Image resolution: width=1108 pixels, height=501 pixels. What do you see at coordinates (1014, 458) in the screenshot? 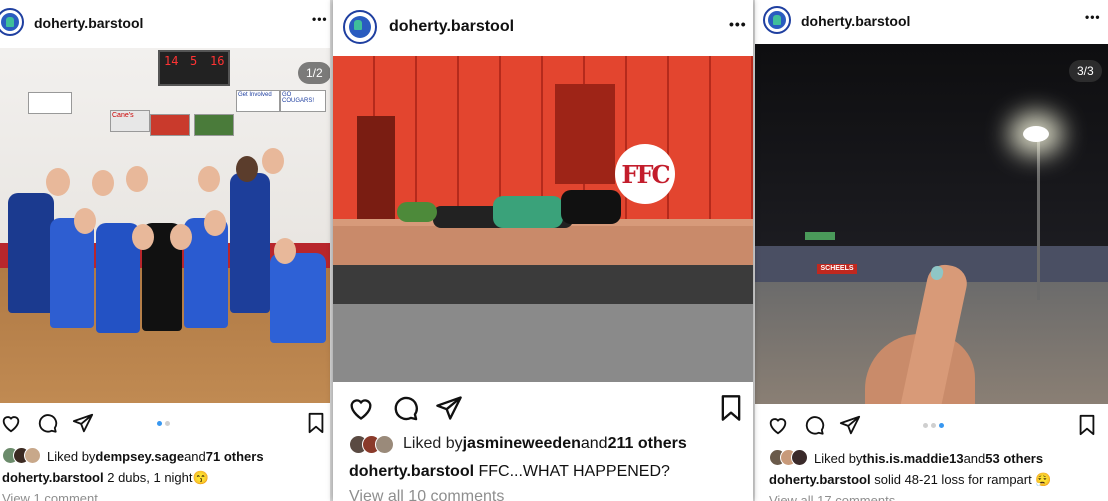
I see `likes-others: 53 others` at bounding box center [1014, 458].